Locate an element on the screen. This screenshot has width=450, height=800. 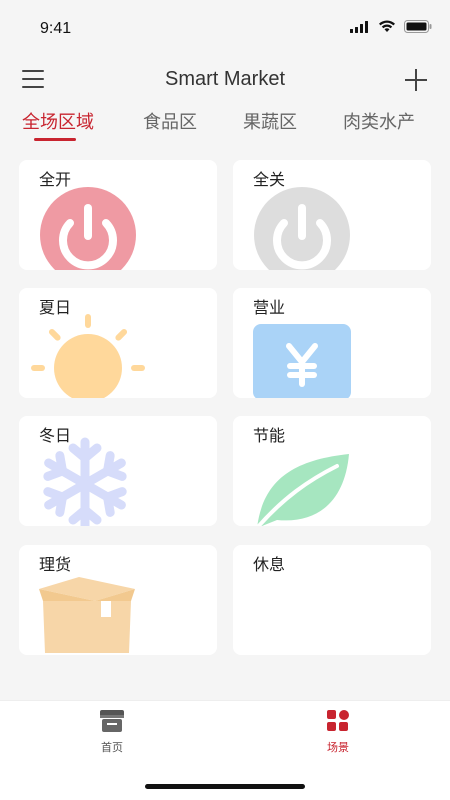
wifi-icon is located at coordinates (387, 26).